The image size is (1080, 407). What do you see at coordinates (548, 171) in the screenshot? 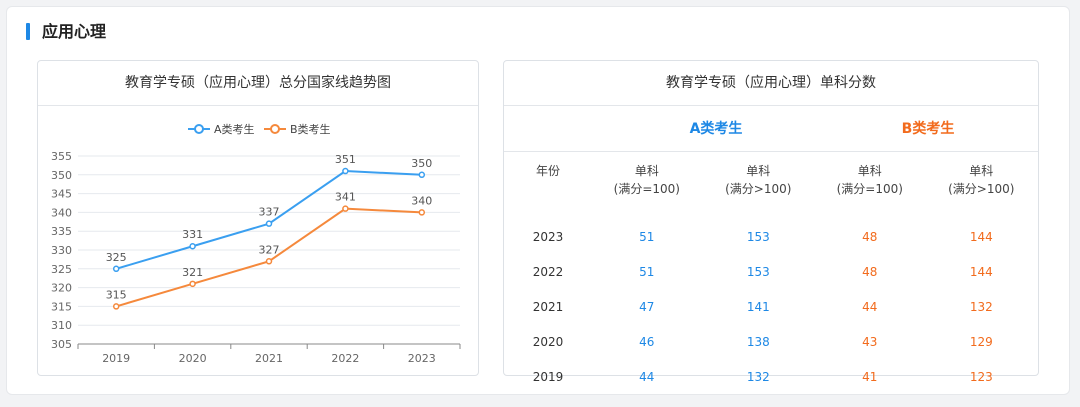
I see `header-year: 年份` at bounding box center [548, 171].